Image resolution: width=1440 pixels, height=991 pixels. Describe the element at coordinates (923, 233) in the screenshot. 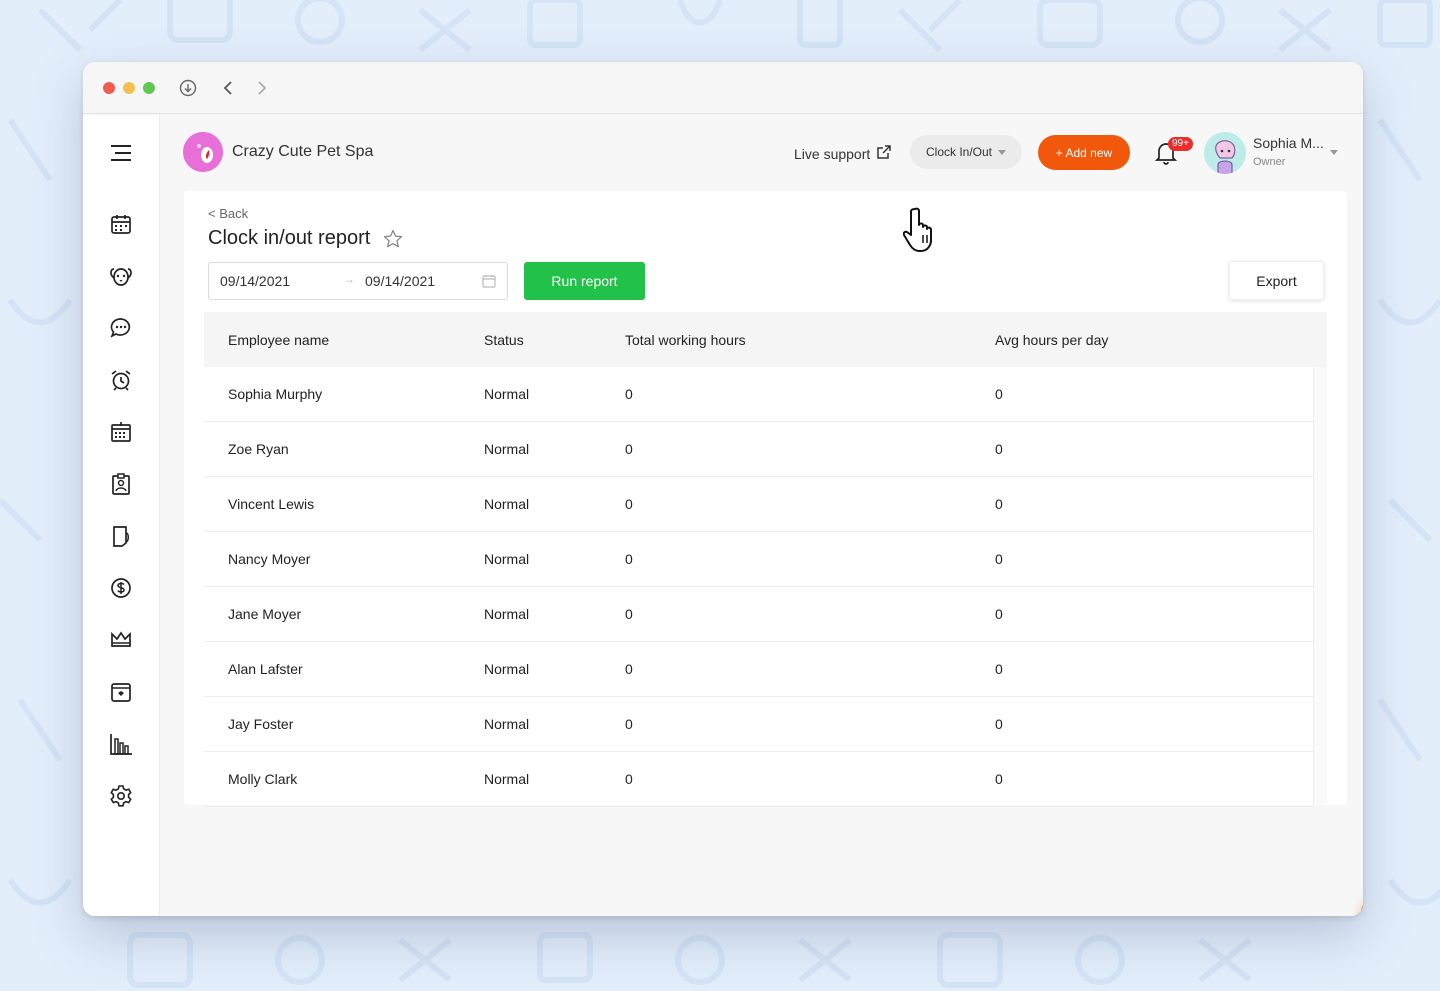

I see `pointer-cursor-icon` at that location.